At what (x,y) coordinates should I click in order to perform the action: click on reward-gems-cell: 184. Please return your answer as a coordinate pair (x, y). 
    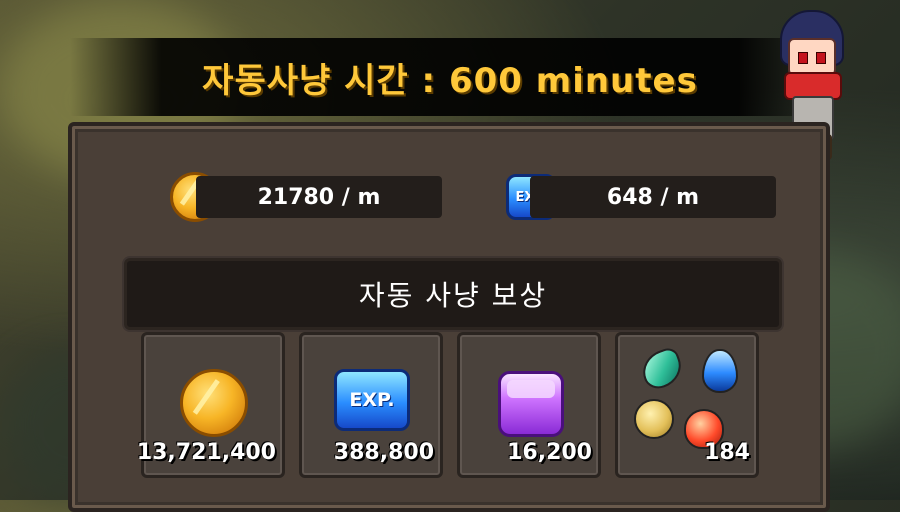
    Looking at the image, I should click on (687, 405).